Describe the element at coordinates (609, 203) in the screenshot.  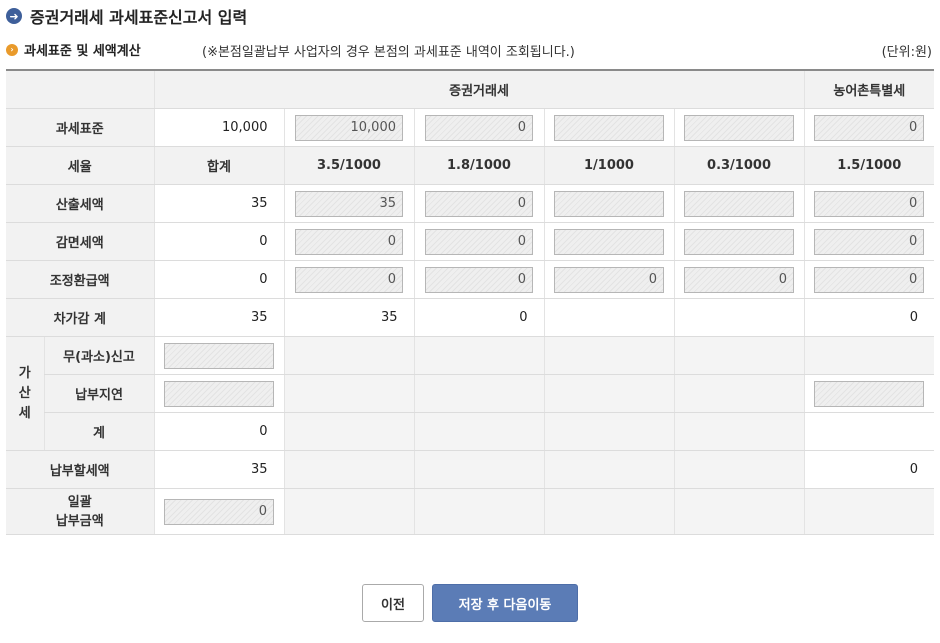
I see `calc-tax-1-field` at that location.